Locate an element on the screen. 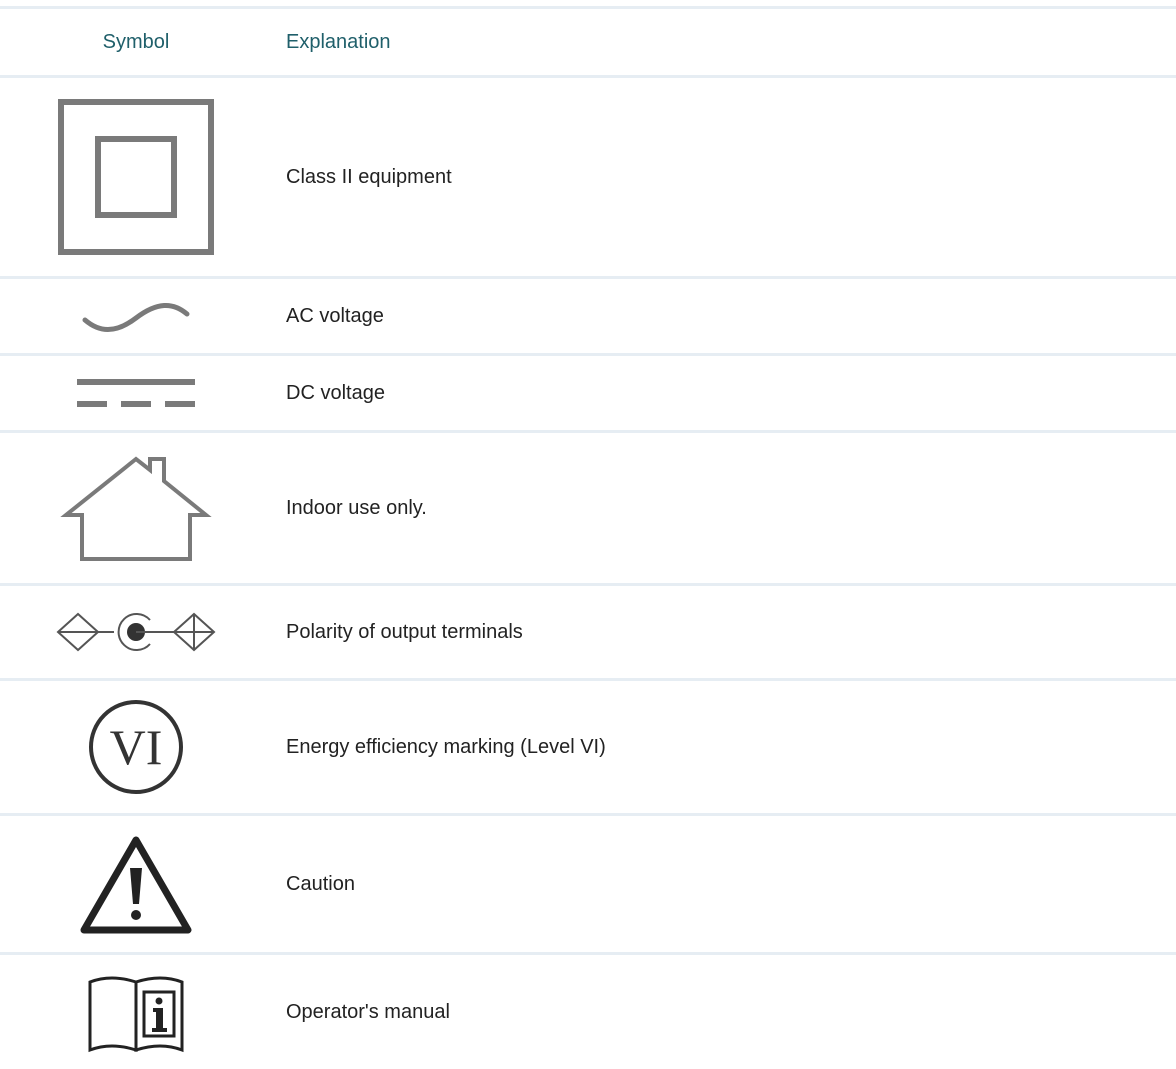 This screenshot has width=1176, height=1069. symbol-cell: VI is located at coordinates (136, 747).